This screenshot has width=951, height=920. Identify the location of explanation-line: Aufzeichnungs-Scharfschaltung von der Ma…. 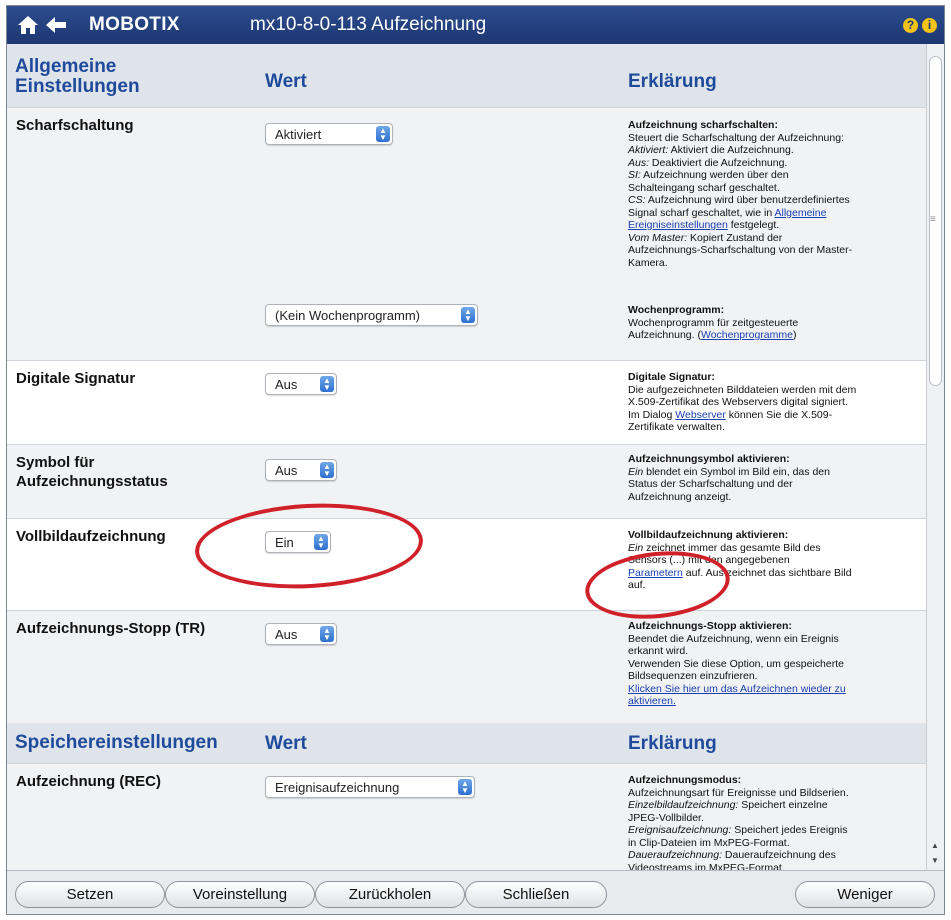
(774, 250).